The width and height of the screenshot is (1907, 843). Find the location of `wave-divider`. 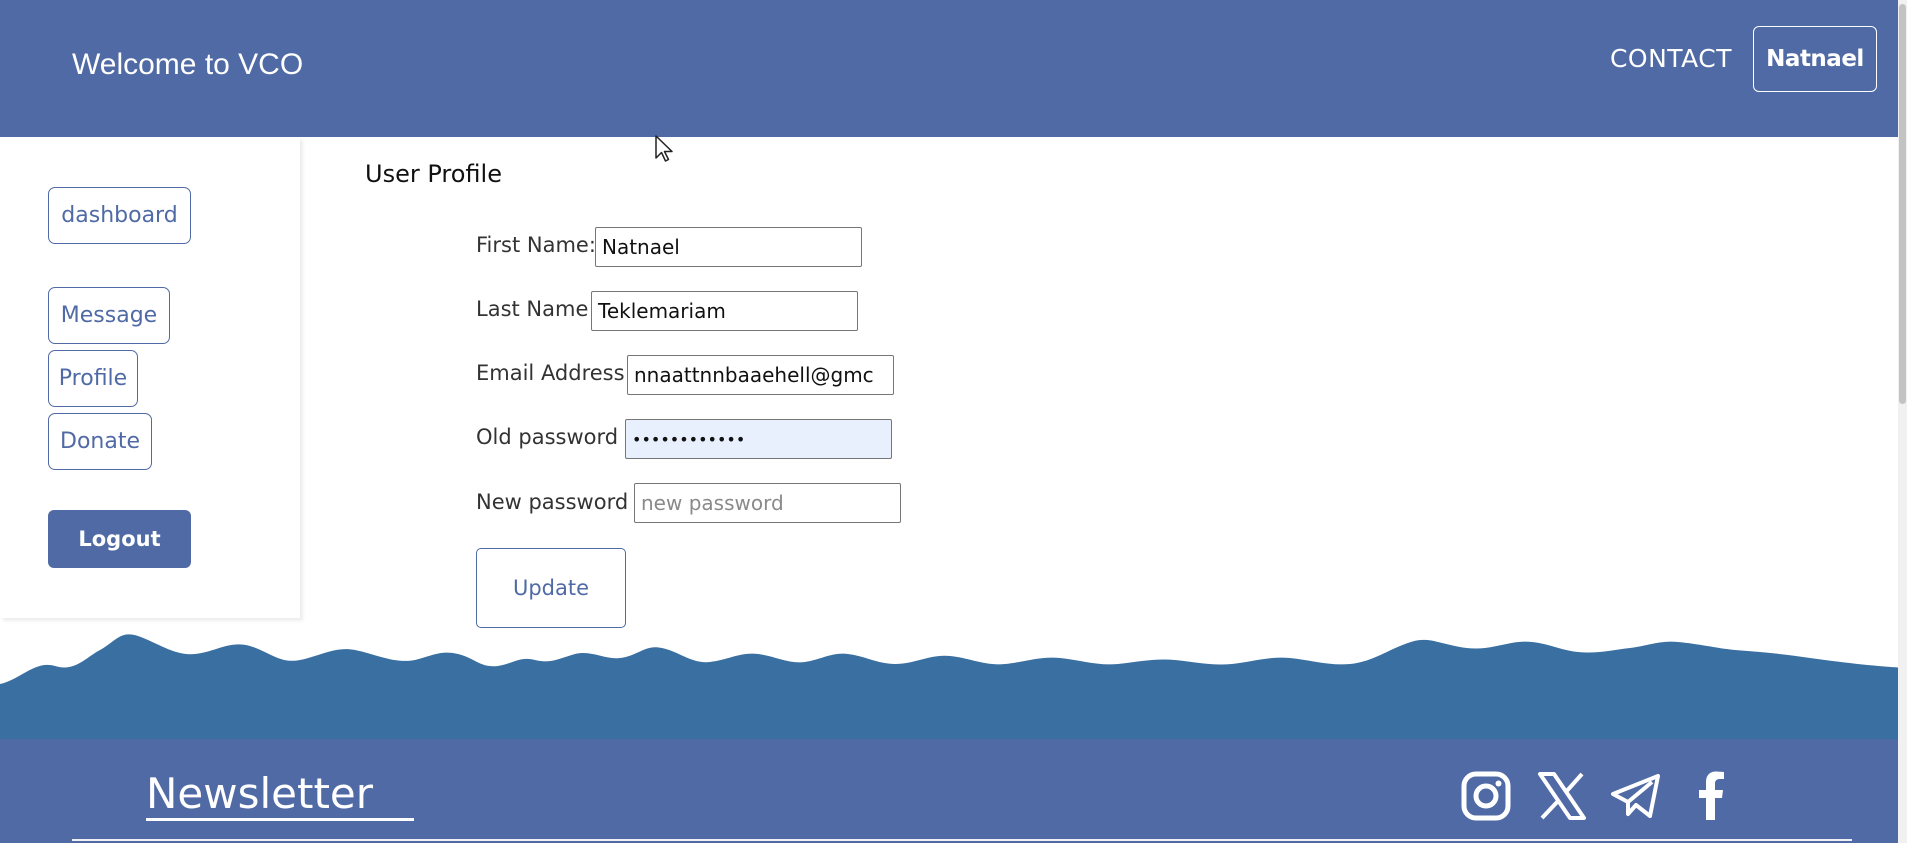

wave-divider is located at coordinates (953, 687).